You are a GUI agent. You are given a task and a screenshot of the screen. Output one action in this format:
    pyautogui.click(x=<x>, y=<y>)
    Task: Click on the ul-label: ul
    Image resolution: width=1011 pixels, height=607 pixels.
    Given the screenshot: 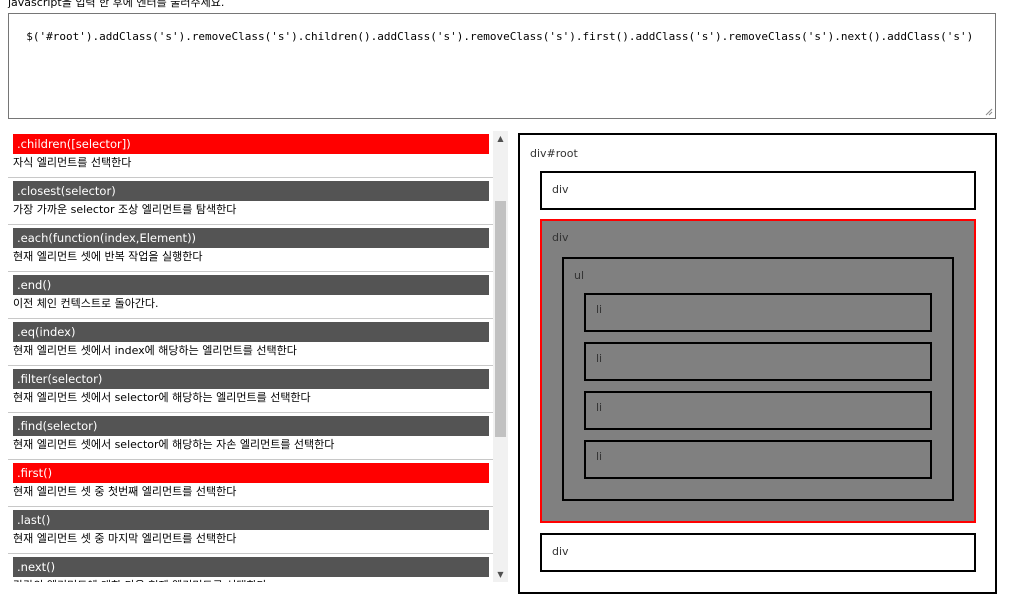 What is the action you would take?
    pyautogui.click(x=579, y=275)
    